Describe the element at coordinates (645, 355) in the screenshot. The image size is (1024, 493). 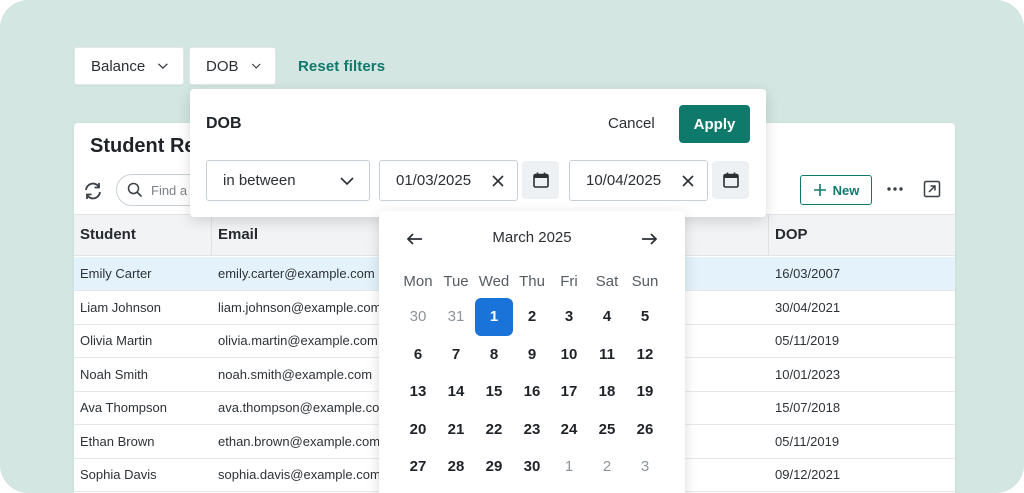
I see `calendar-day: 12` at that location.